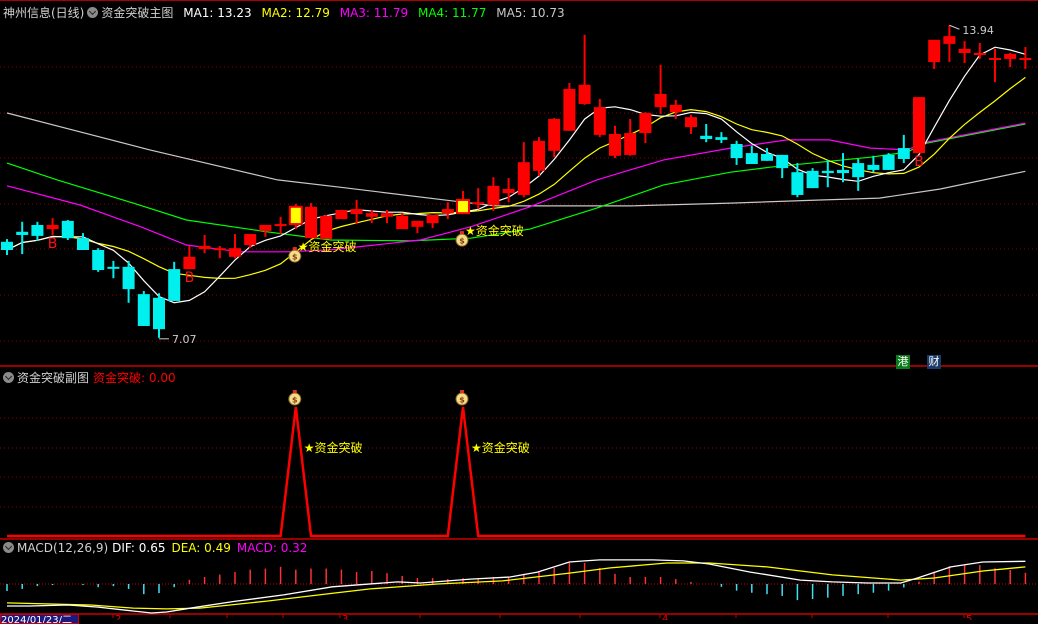  Describe the element at coordinates (295, 13) in the screenshot. I see `ma2-value: MA2: 12.79` at that location.